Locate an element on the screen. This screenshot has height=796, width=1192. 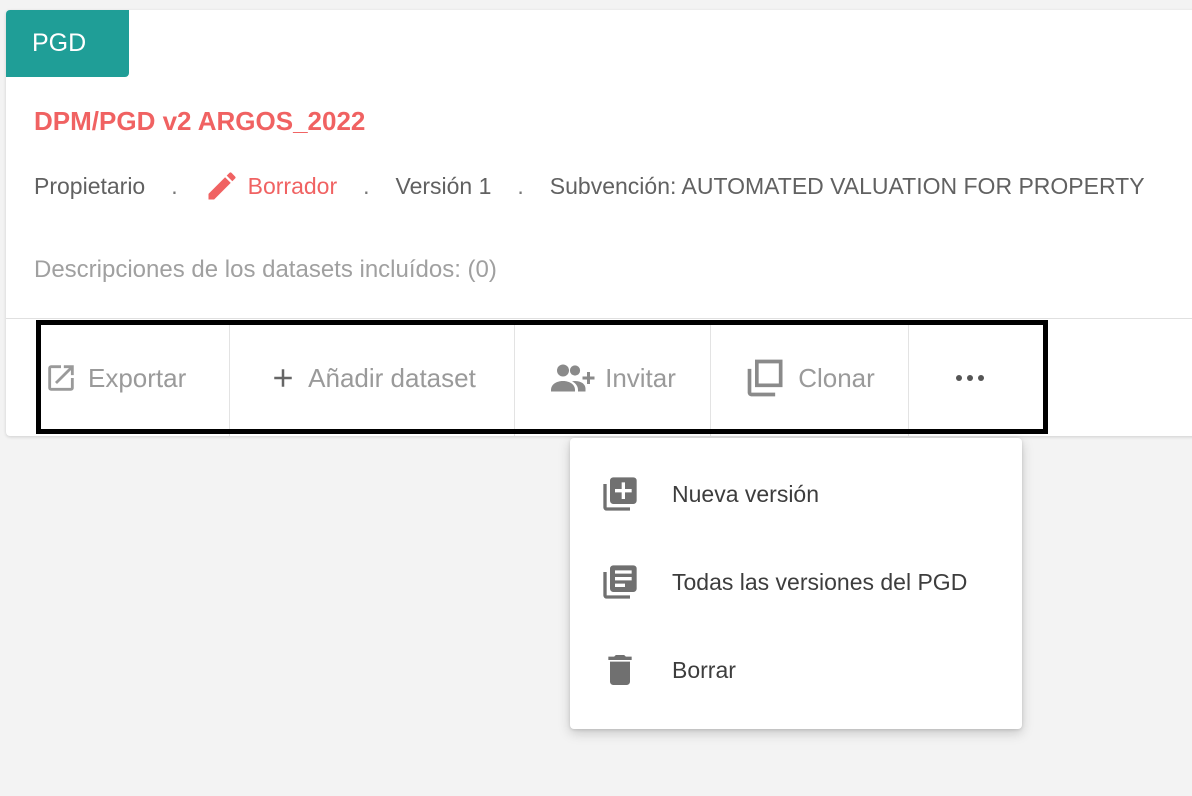
menu-item-new-version: Nueva versión is located at coordinates (796, 494).